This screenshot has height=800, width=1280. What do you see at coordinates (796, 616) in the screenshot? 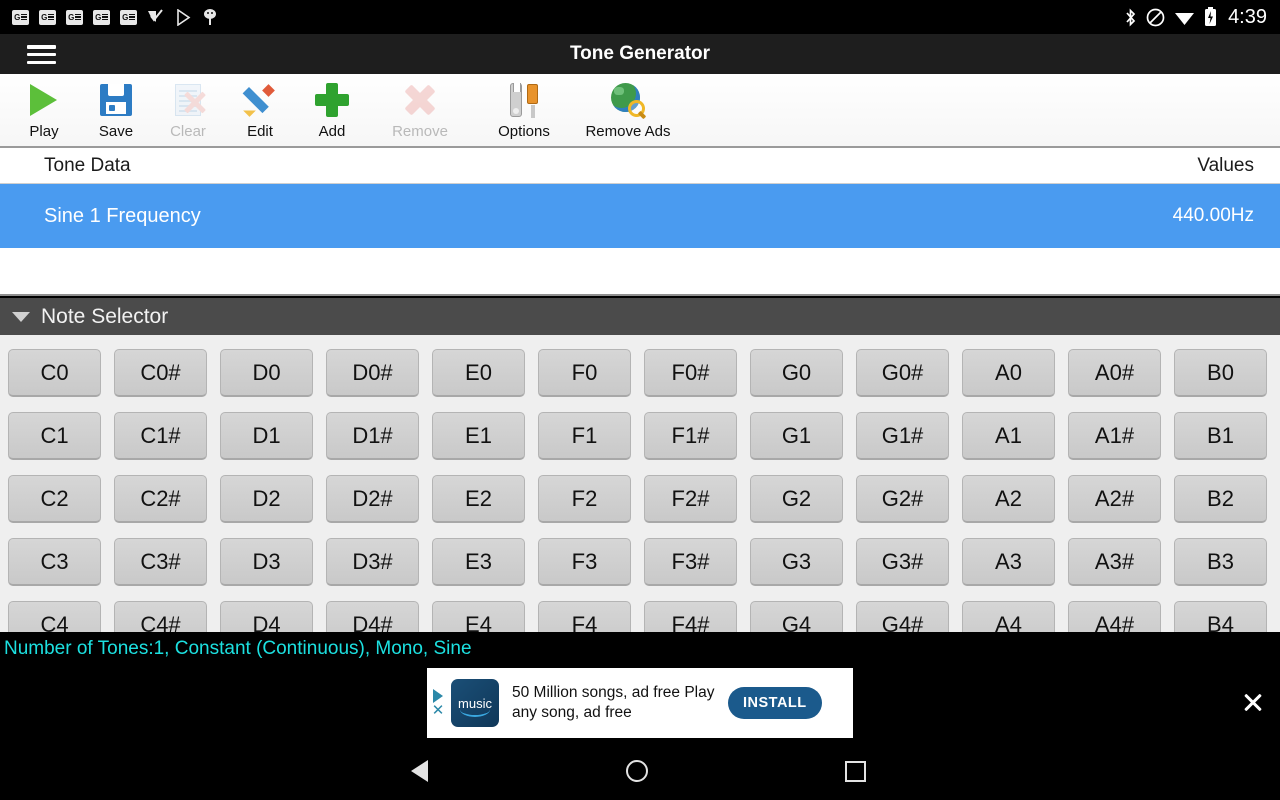
I see `note-button: G4` at bounding box center [796, 616].